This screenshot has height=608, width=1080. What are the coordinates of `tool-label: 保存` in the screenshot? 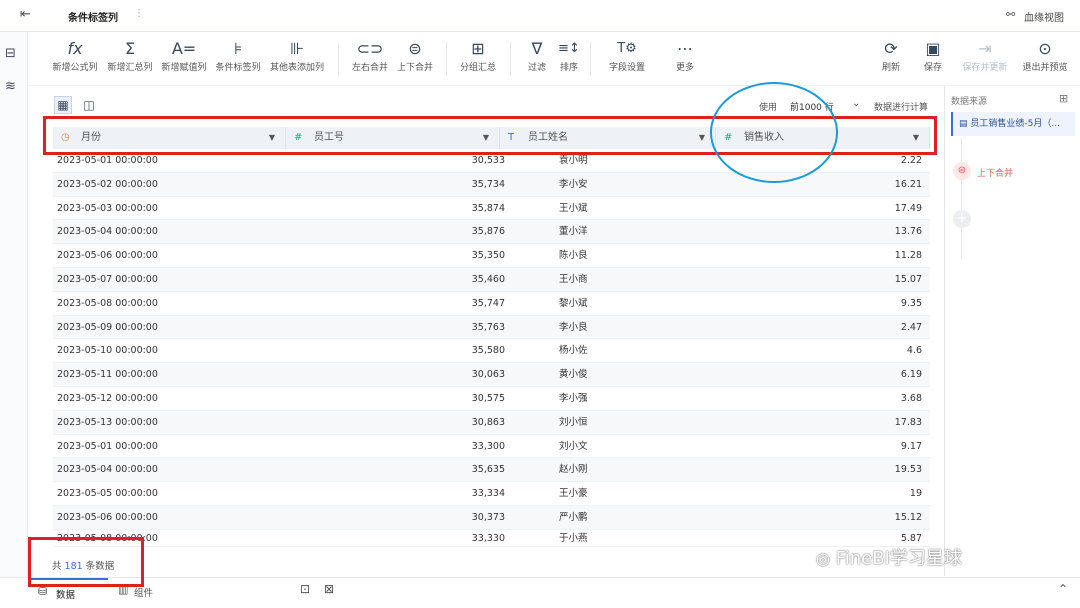 It's located at (932, 68).